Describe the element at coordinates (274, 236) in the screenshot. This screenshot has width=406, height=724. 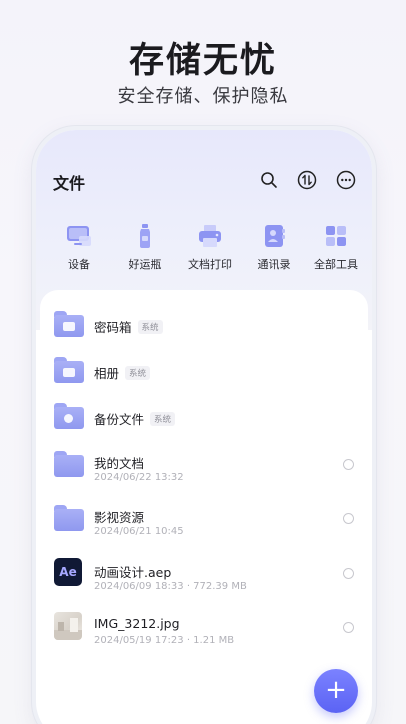
I see `contacts-icon` at that location.